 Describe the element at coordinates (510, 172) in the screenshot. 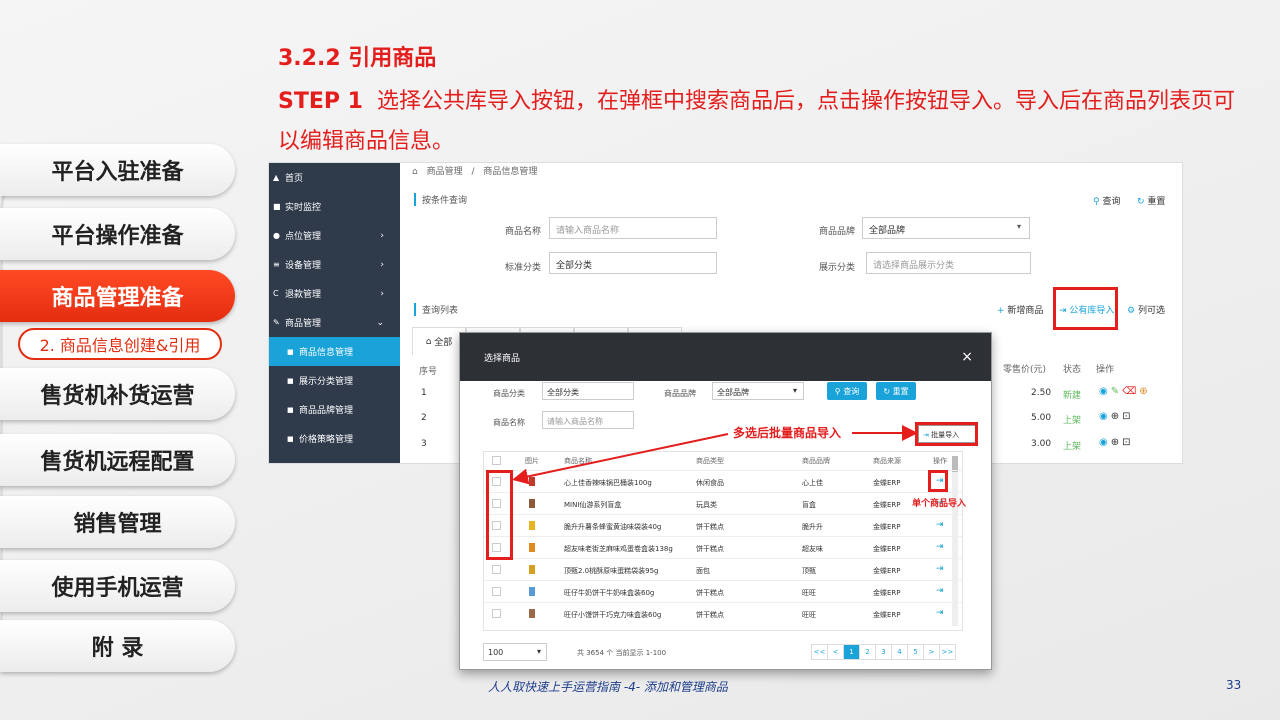

I see `breadcrumb-item: 商品信息管理` at that location.